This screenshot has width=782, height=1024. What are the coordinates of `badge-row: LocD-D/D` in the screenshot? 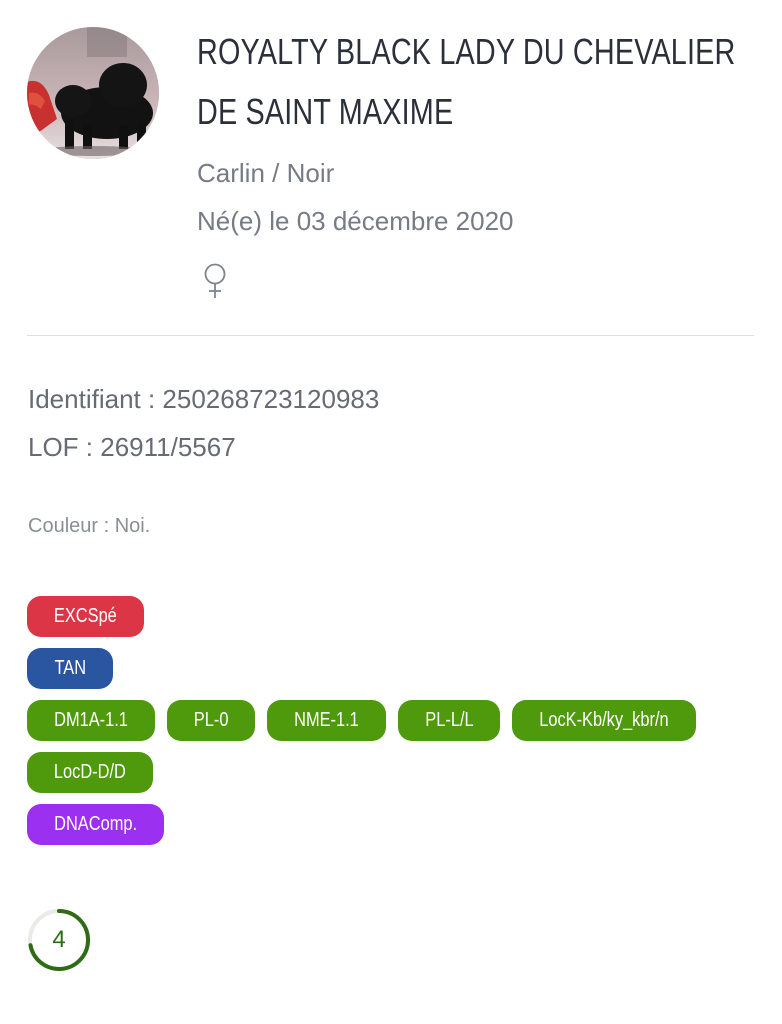 It's located at (397, 772).